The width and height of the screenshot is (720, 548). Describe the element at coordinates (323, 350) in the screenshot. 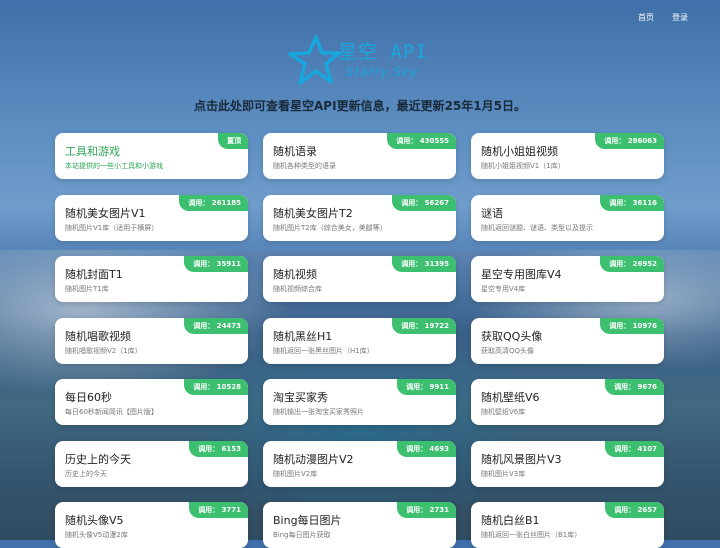

I see `api-card-desc: 随机返回一张黑丝图片（H1库）` at that location.